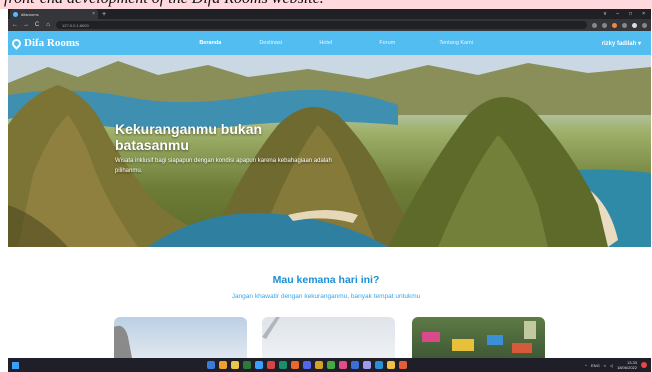  I want to click on favicon-icon, so click(15, 14).